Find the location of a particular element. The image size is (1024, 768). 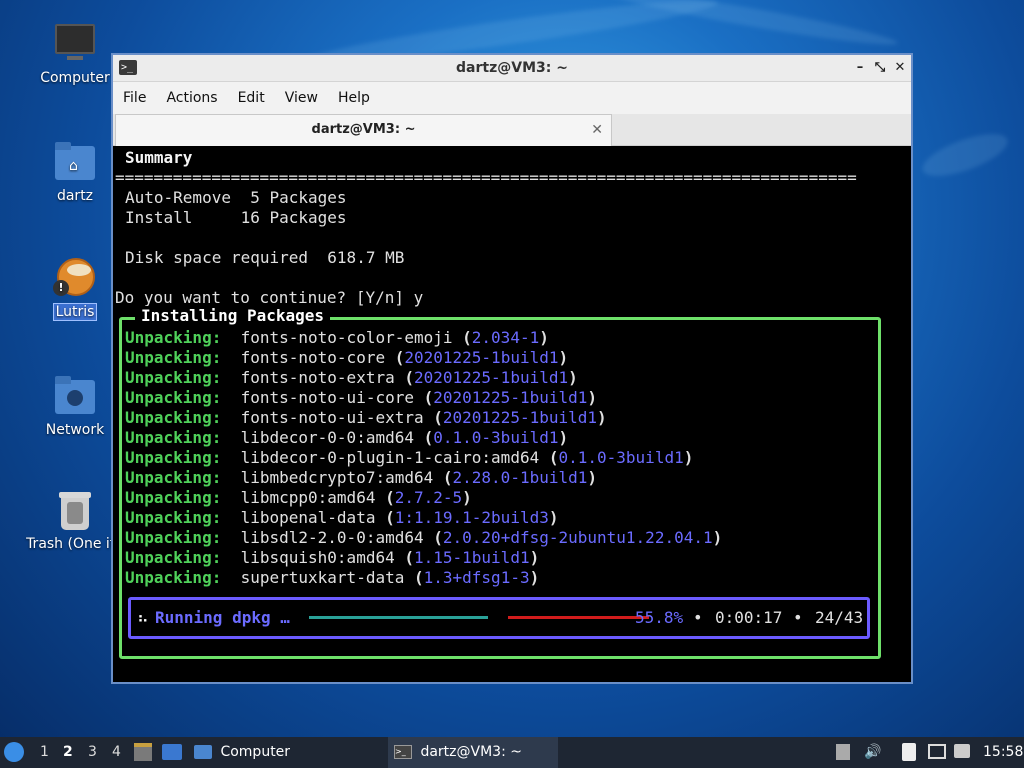

package-version: 1:1.19.1-2build3 is located at coordinates (471, 517).